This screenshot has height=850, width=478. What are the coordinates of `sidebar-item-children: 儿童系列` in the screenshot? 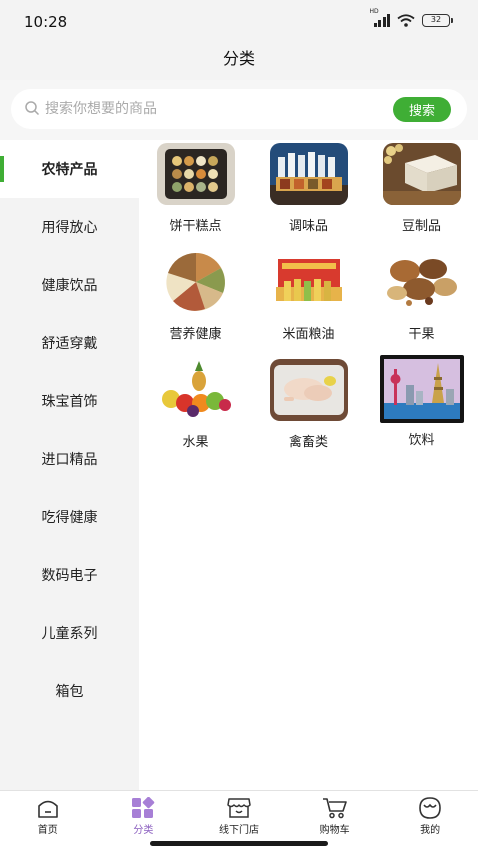 It's located at (69, 633).